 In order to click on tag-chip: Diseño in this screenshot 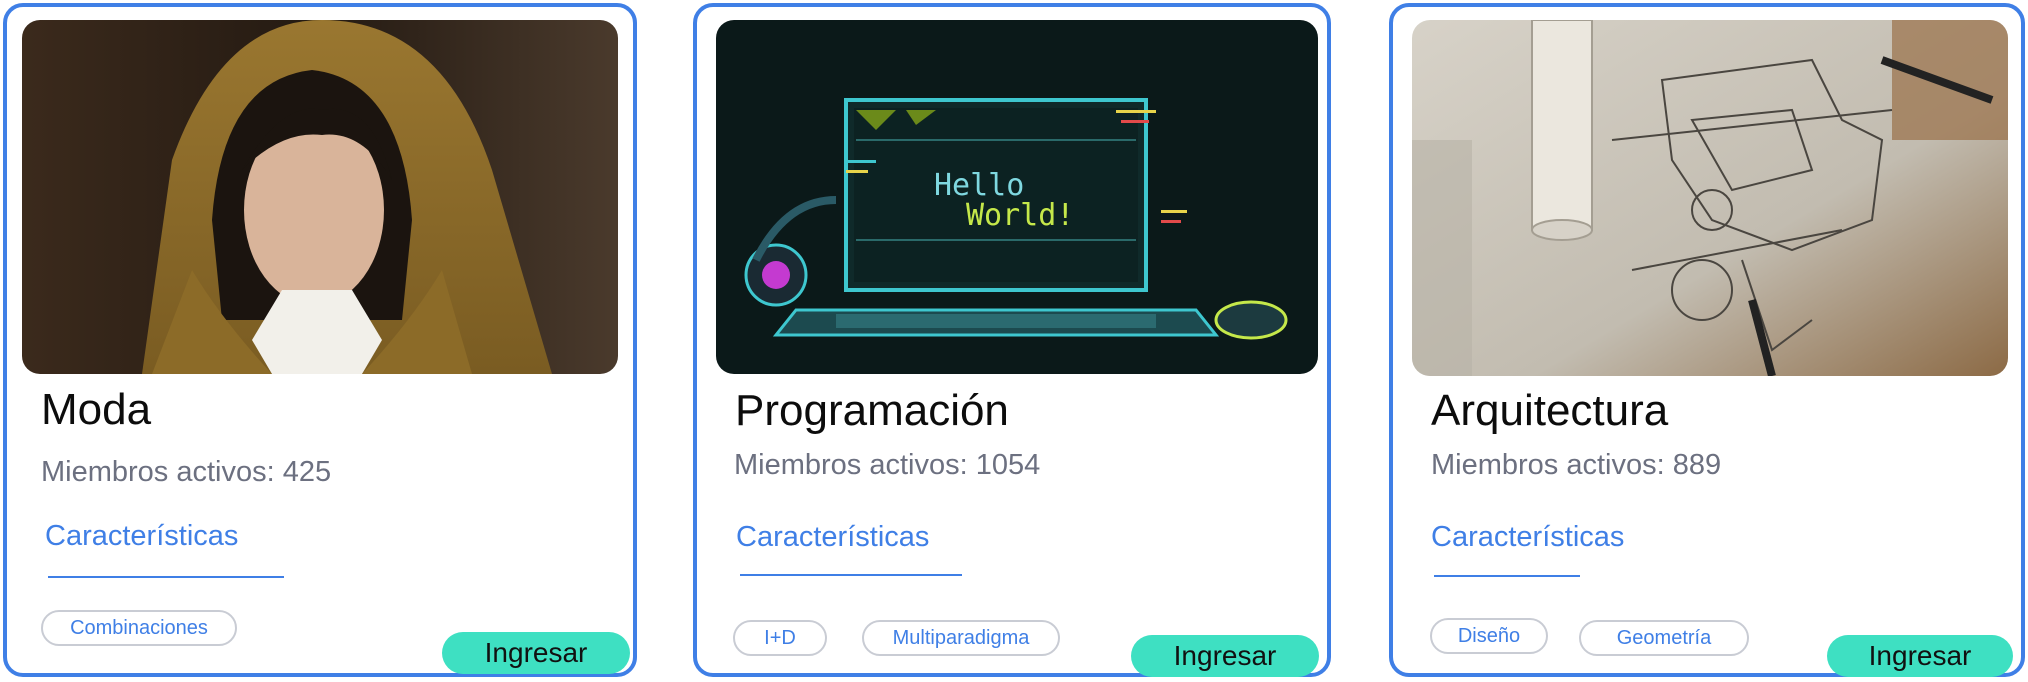, I will do `click(1489, 636)`.